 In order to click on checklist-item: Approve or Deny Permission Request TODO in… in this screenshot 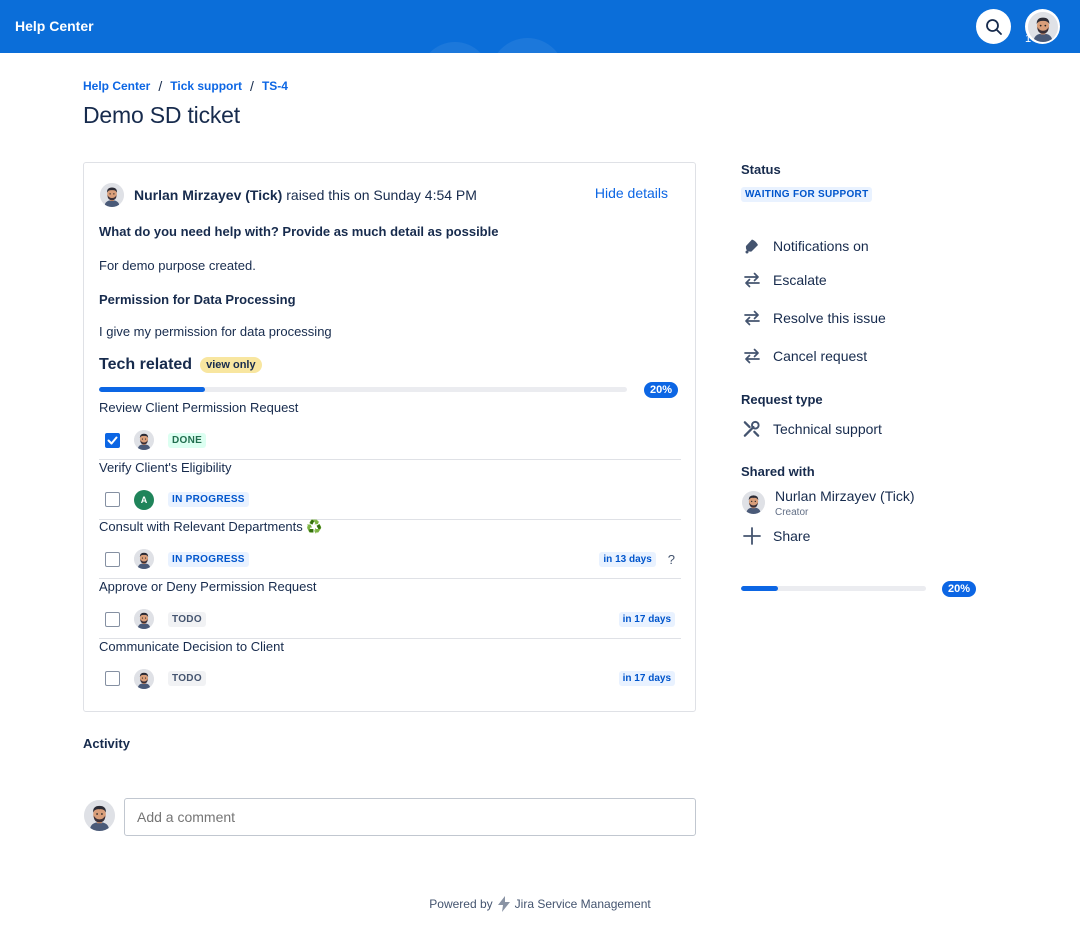, I will do `click(390, 609)`.